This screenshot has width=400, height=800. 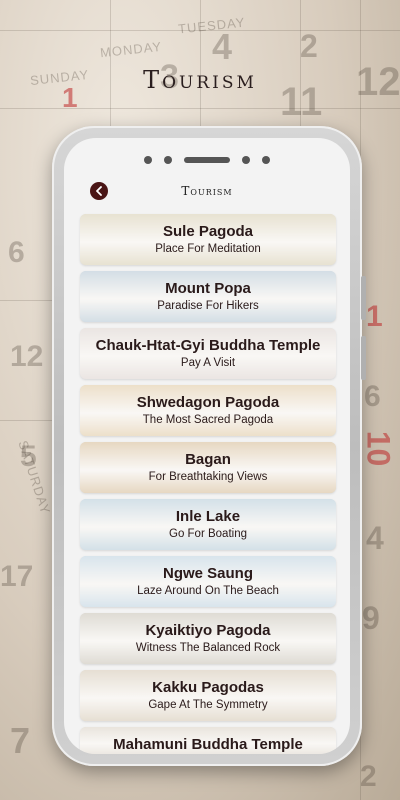 I want to click on bg-number: 10, so click(x=378, y=448).